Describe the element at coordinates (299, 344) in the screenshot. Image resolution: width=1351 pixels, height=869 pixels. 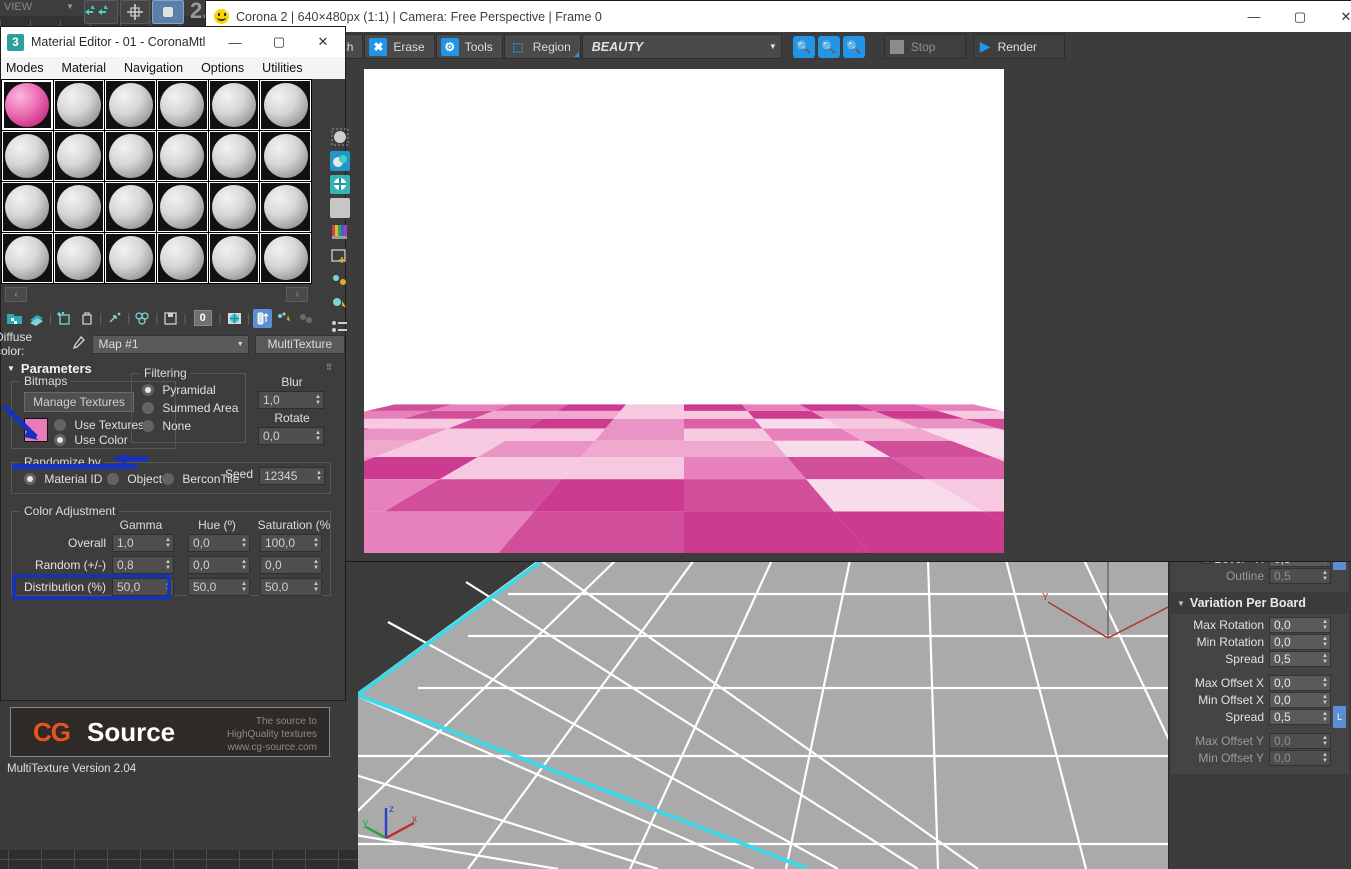
I see `multitexture-button: MultiTexture` at that location.